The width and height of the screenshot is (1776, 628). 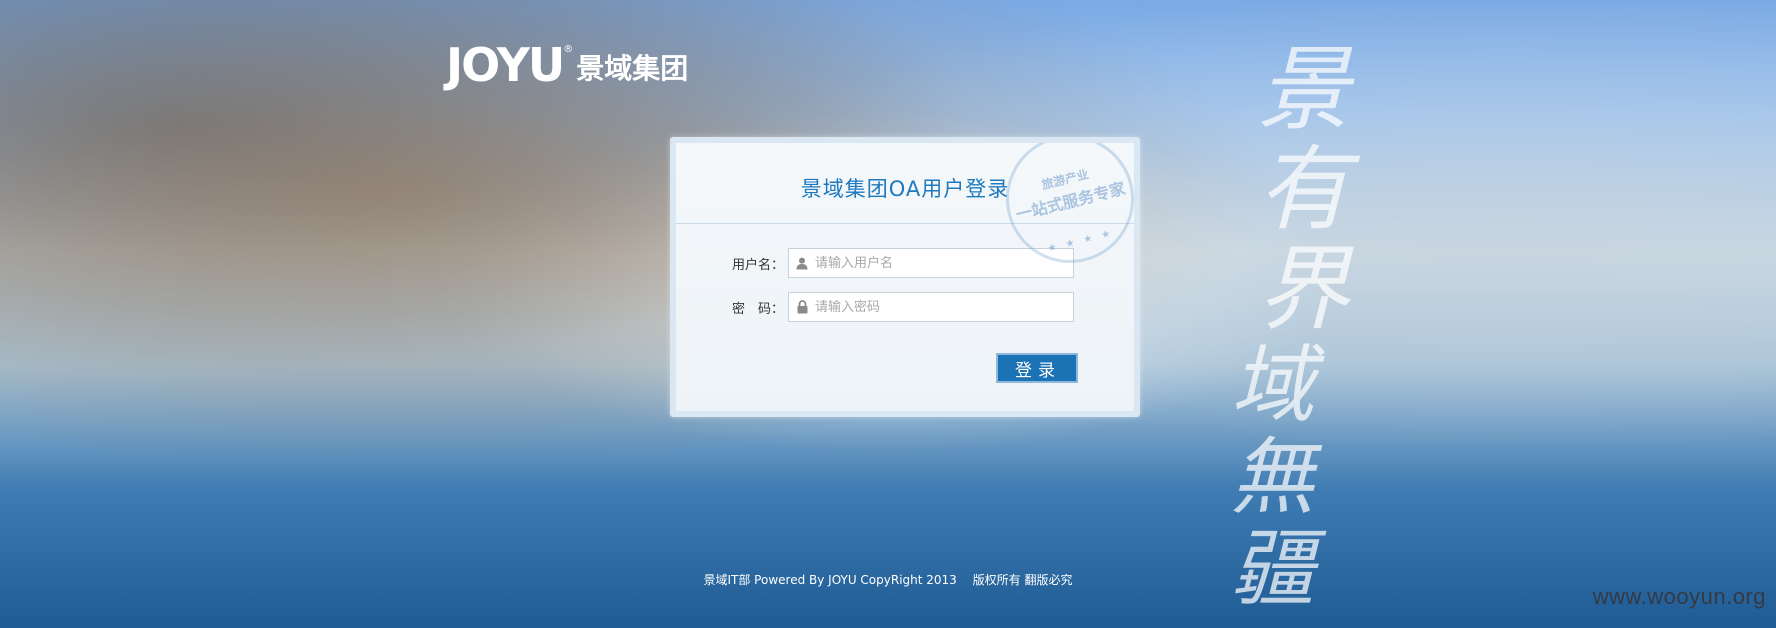 I want to click on password-input, so click(x=935, y=307).